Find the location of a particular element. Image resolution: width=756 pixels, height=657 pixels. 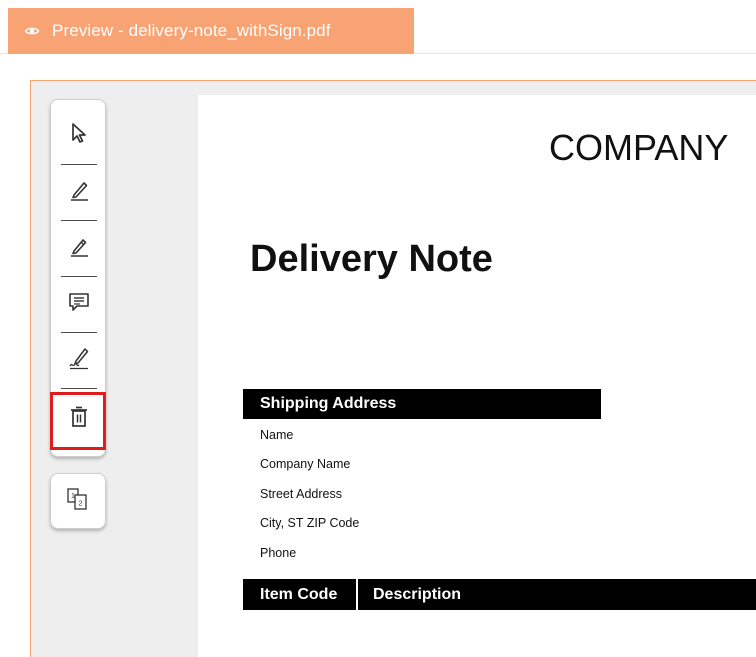

toolbar-divider is located at coordinates (79, 388).